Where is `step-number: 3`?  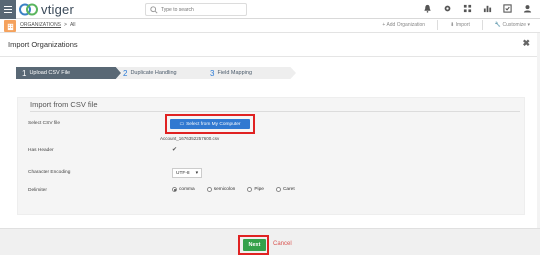 step-number: 3 is located at coordinates (212, 73).